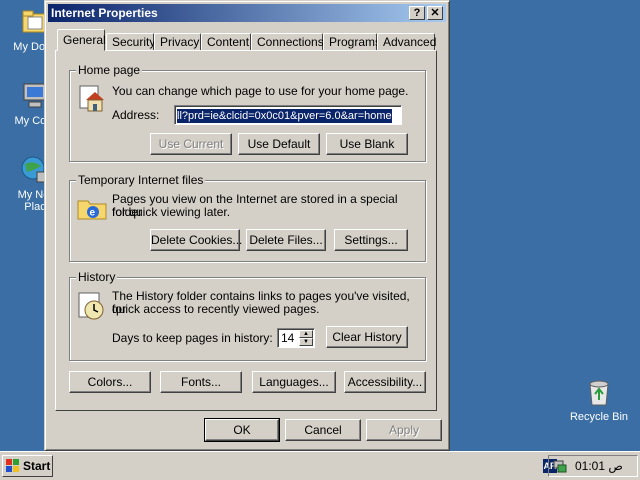 The height and width of the screenshot is (480, 640). Describe the element at coordinates (192, 338) in the screenshot. I see `days-to-keep-label: Days to keep pages in history:` at that location.